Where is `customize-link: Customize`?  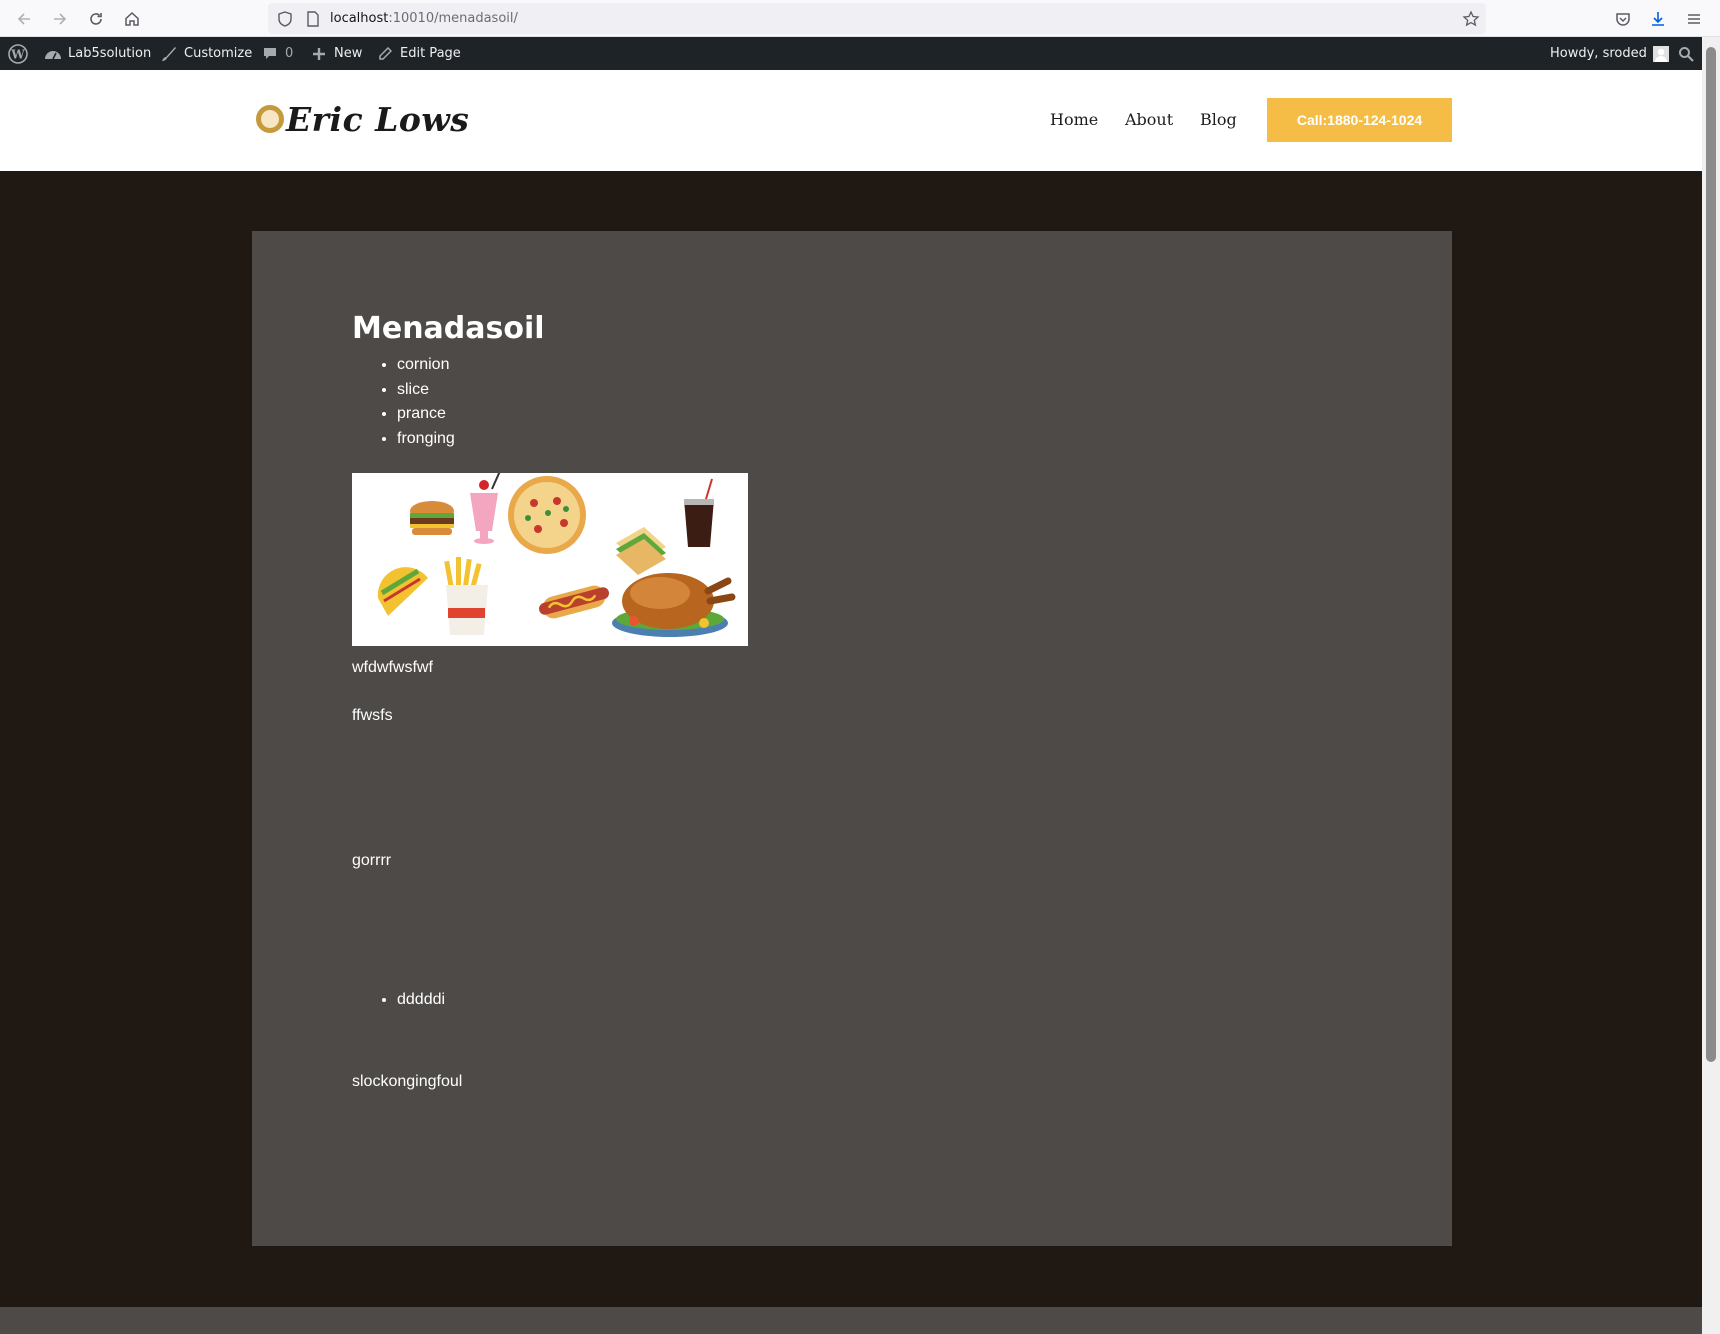 customize-link: Customize is located at coordinates (206, 53).